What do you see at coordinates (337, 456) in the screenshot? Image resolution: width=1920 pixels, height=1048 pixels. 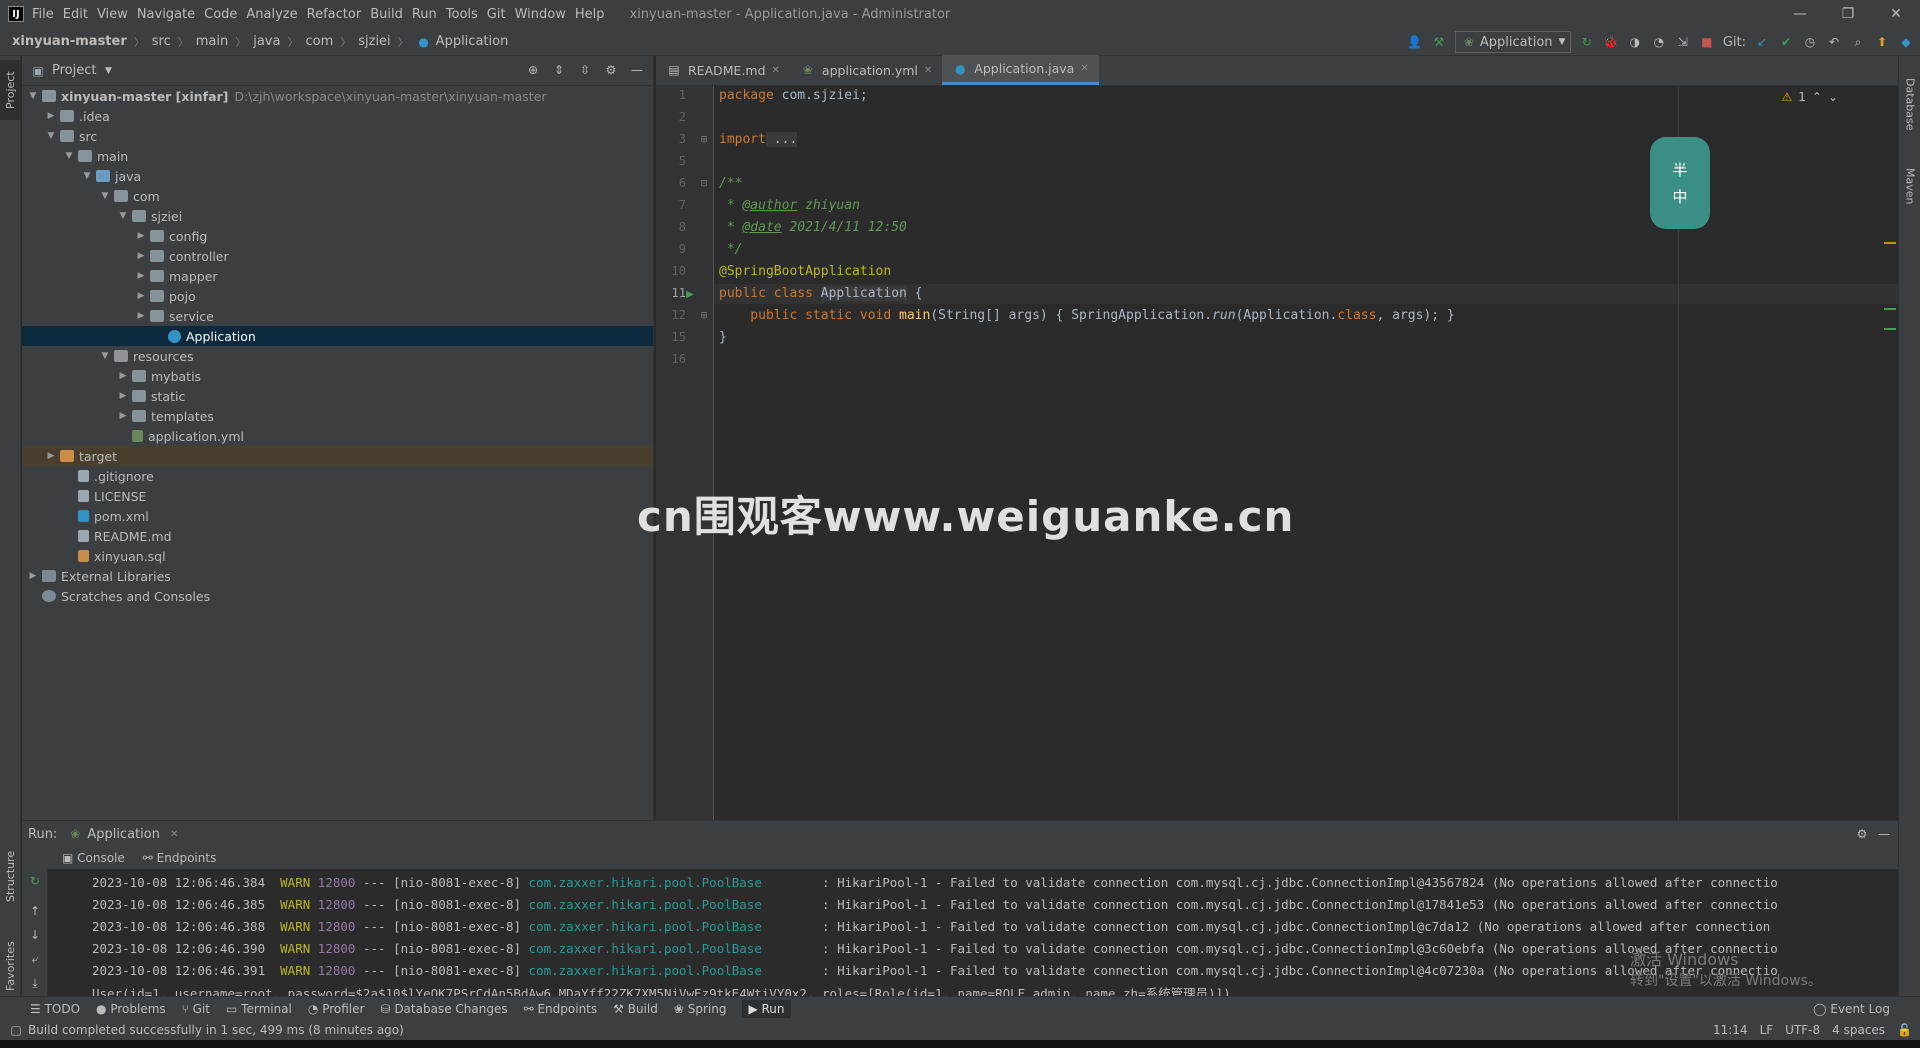 I see `tree-node-target: ▶ target` at bounding box center [337, 456].